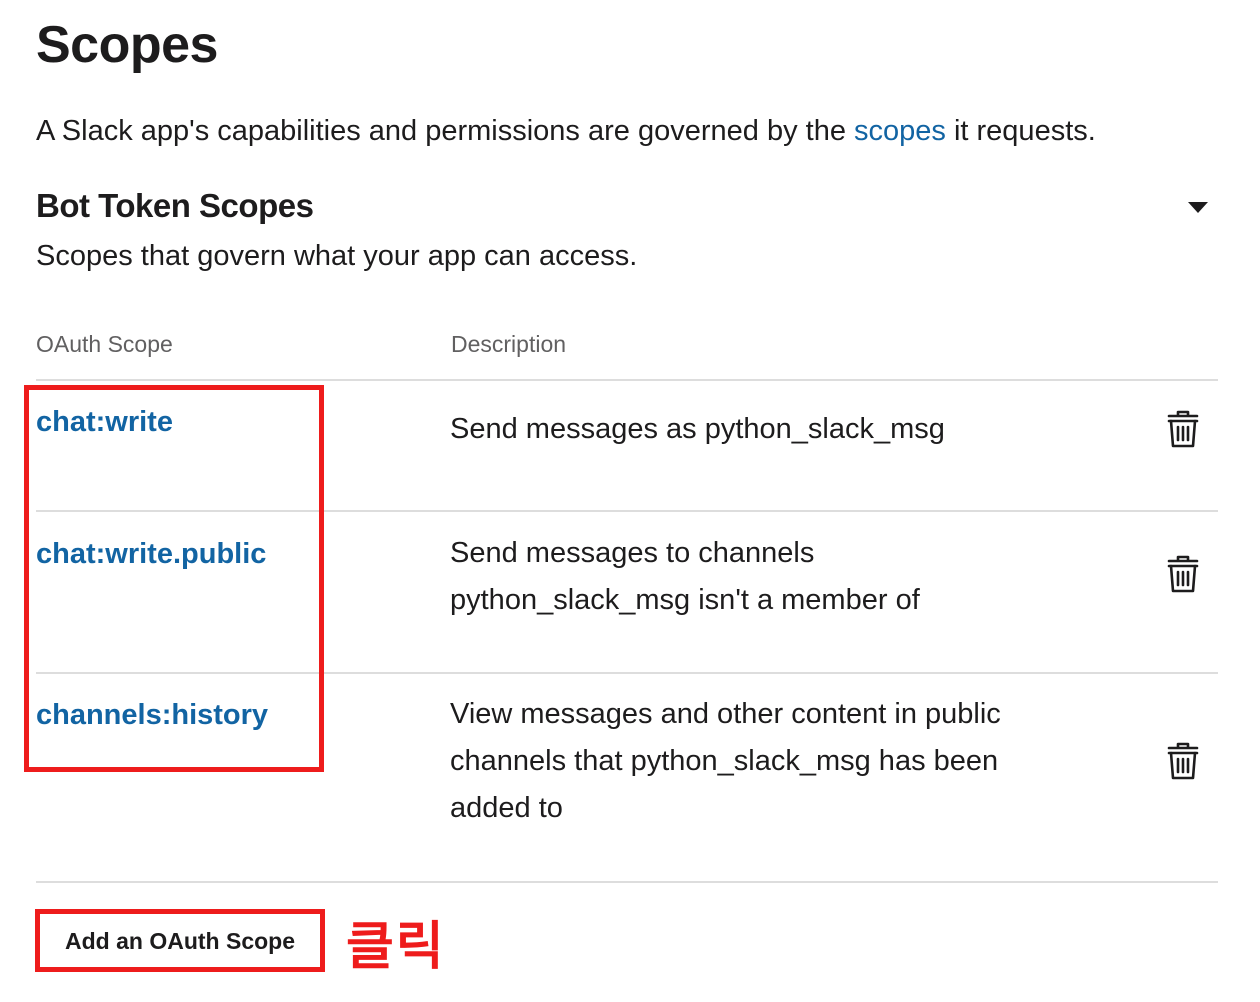 The width and height of the screenshot is (1260, 1002). I want to click on scopes-link: scopes, so click(900, 131).